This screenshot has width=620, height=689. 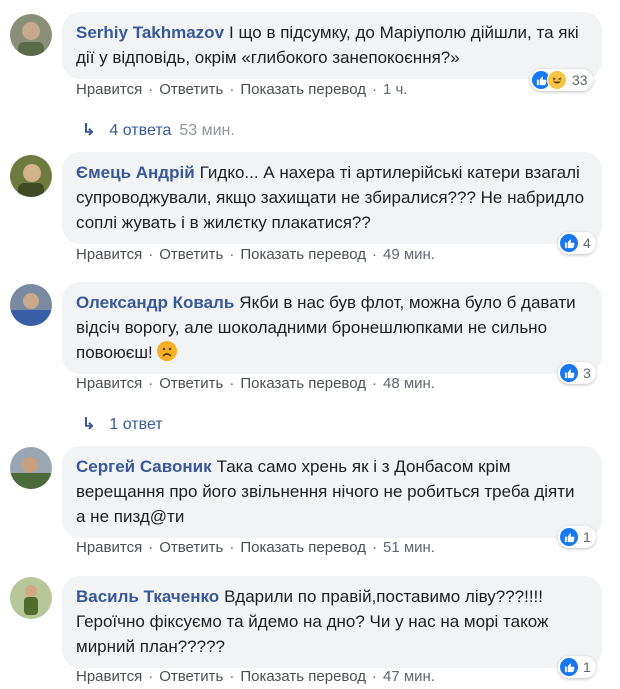 What do you see at coordinates (409, 676) in the screenshot?
I see `comment-time: 47 мин.` at bounding box center [409, 676].